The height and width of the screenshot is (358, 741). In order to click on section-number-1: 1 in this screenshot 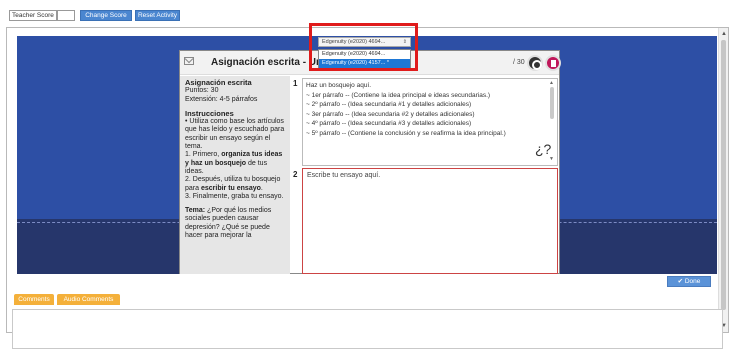, I will do `click(295, 83)`.